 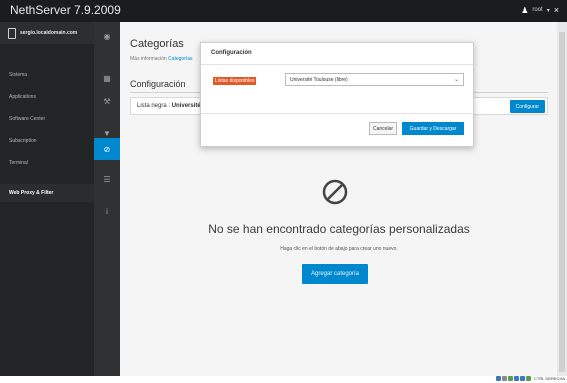 What do you see at coordinates (169, 106) in the screenshot?
I see `blacklist-label: Lista negra : Université` at bounding box center [169, 106].